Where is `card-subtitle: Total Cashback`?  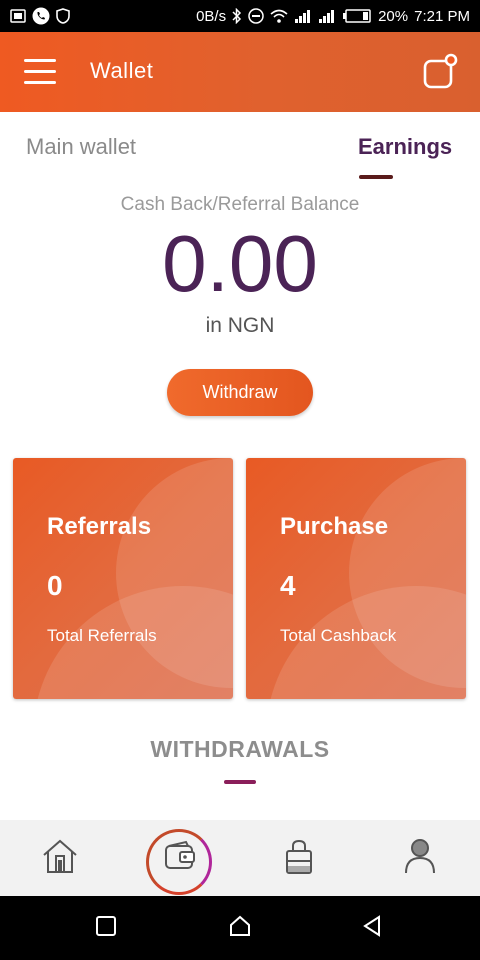
card-subtitle: Total Cashback is located at coordinates (338, 635).